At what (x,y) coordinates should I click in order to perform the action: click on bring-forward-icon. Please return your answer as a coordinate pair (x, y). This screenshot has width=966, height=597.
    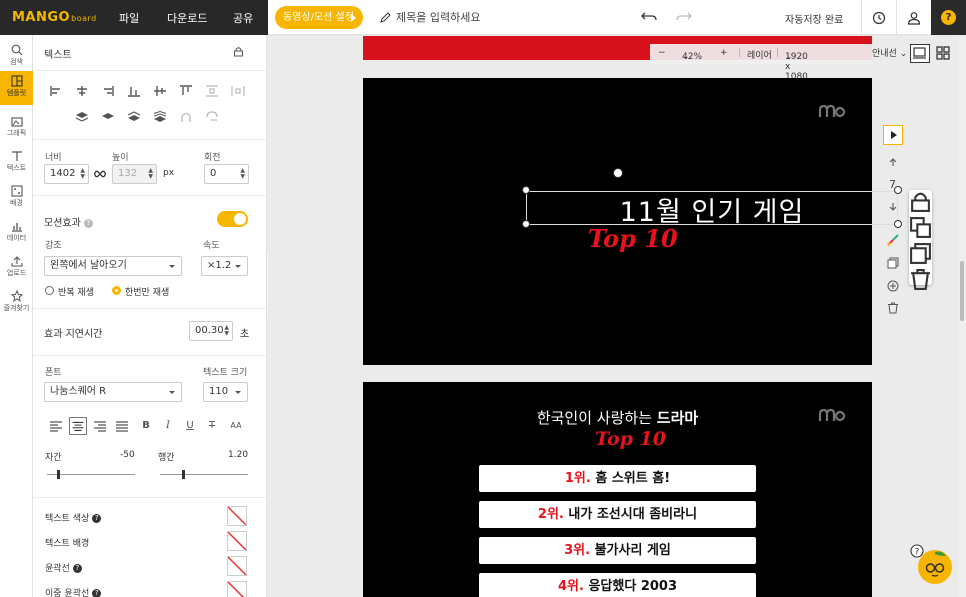
    Looking at the image, I should click on (108, 117).